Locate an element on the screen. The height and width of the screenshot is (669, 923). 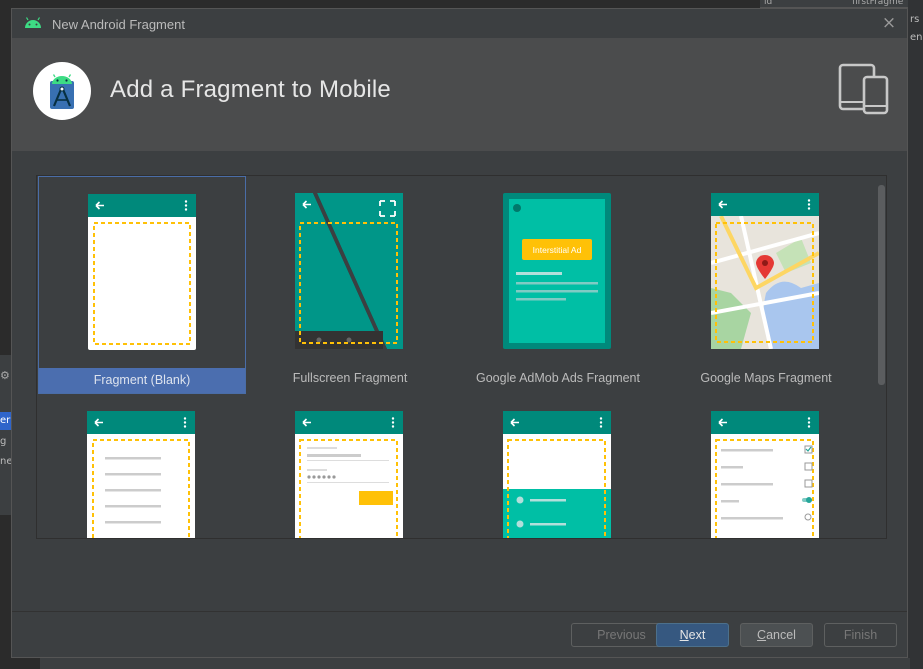
template-list-fragment is located at coordinates (142, 466).